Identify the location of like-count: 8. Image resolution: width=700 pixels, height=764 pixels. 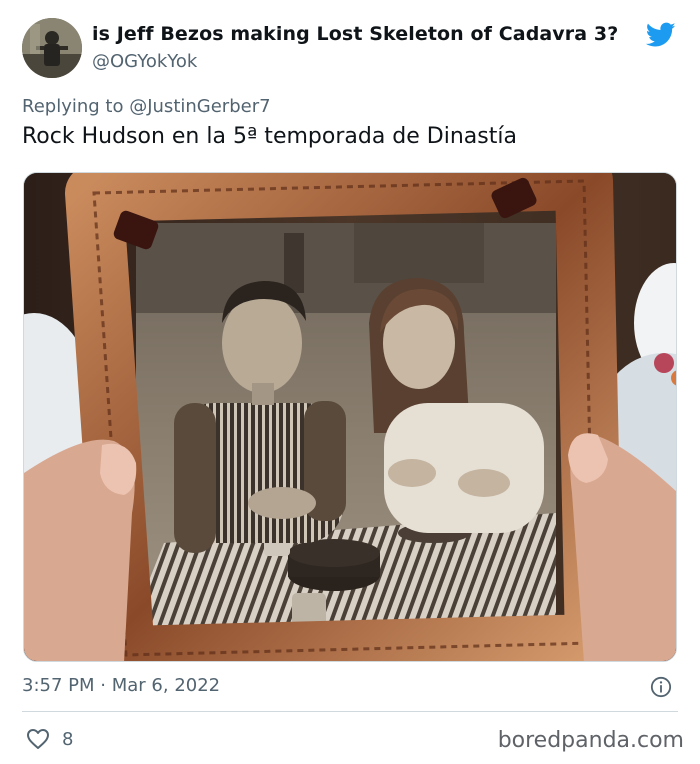
(68, 739).